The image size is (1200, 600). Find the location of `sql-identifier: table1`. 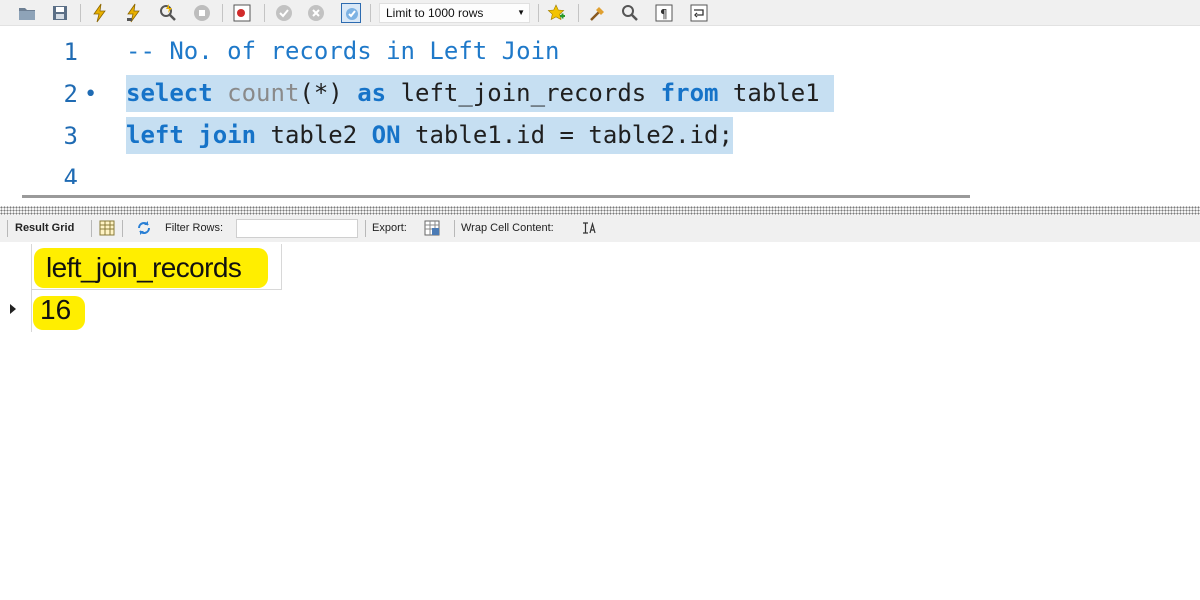

sql-identifier: table1 is located at coordinates (776, 93).